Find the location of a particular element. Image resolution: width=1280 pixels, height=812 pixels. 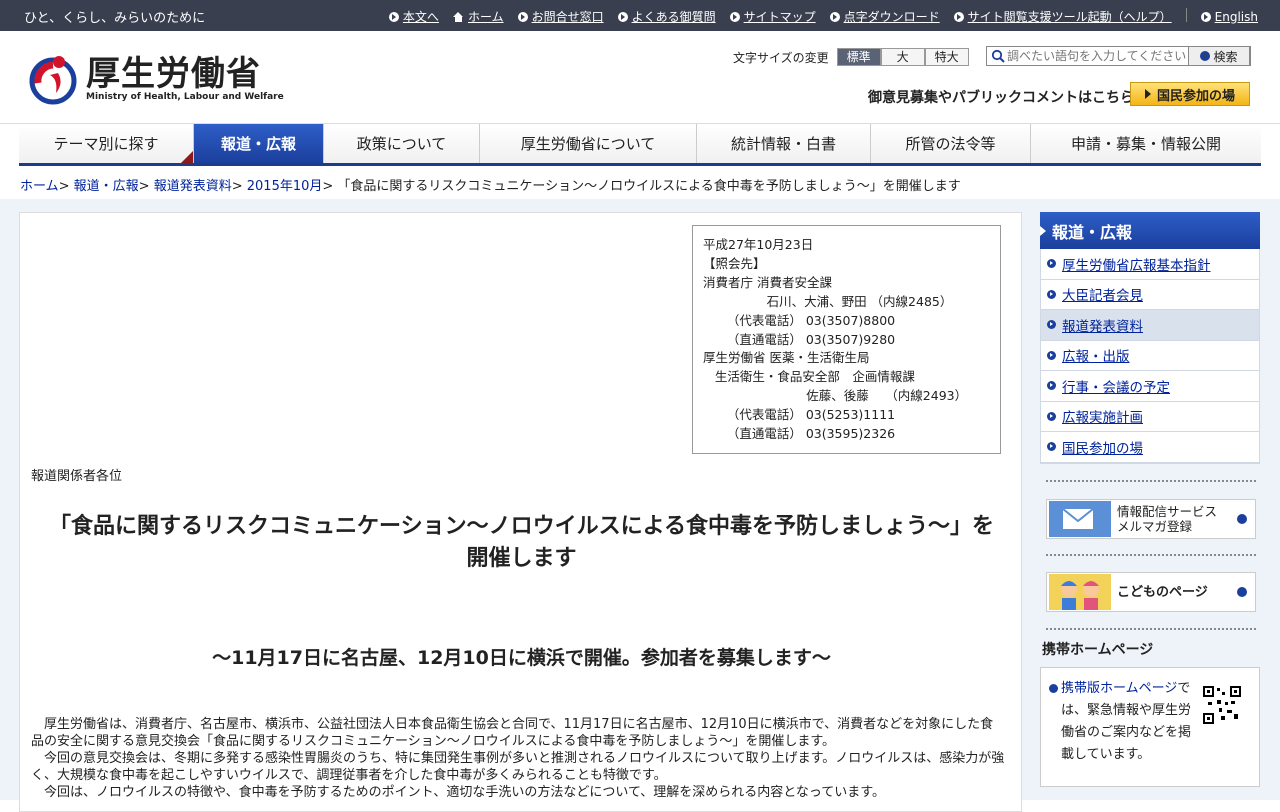

recipients-line: 報道関係者各位 is located at coordinates (77, 476).